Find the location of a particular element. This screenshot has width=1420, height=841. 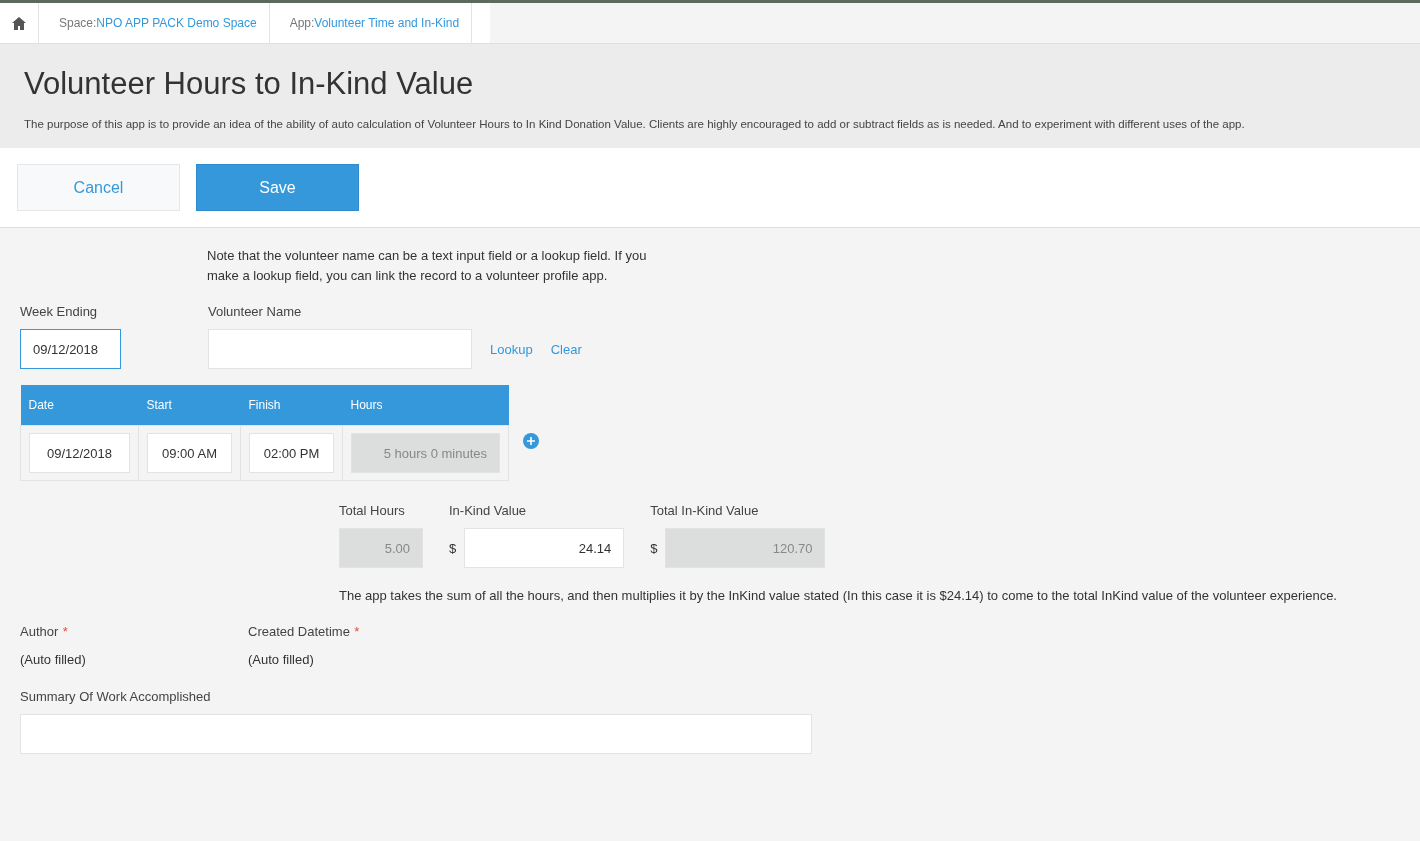

app-description: The purpose of this app is to provide an idea of the ability of auto calculation of Volunteer Hours to In Kind Donation Value. Clients are highly encouraged to add or subtract fields as is needed. And to experiment with different uses of the app. is located at coordinates (635, 124).